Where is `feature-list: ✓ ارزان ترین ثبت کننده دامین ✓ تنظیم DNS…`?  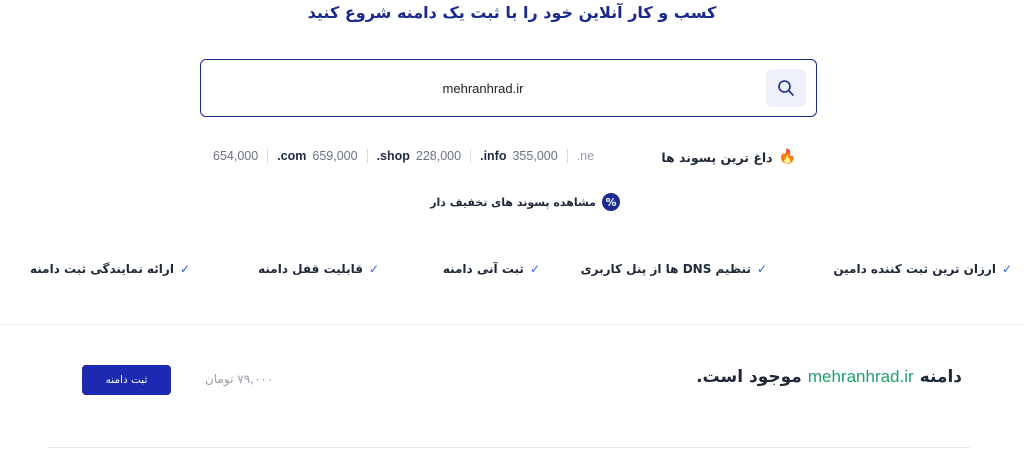 feature-list: ✓ ارزان ترین ثبت کننده دامین ✓ تنظیم DNS… is located at coordinates (512, 272).